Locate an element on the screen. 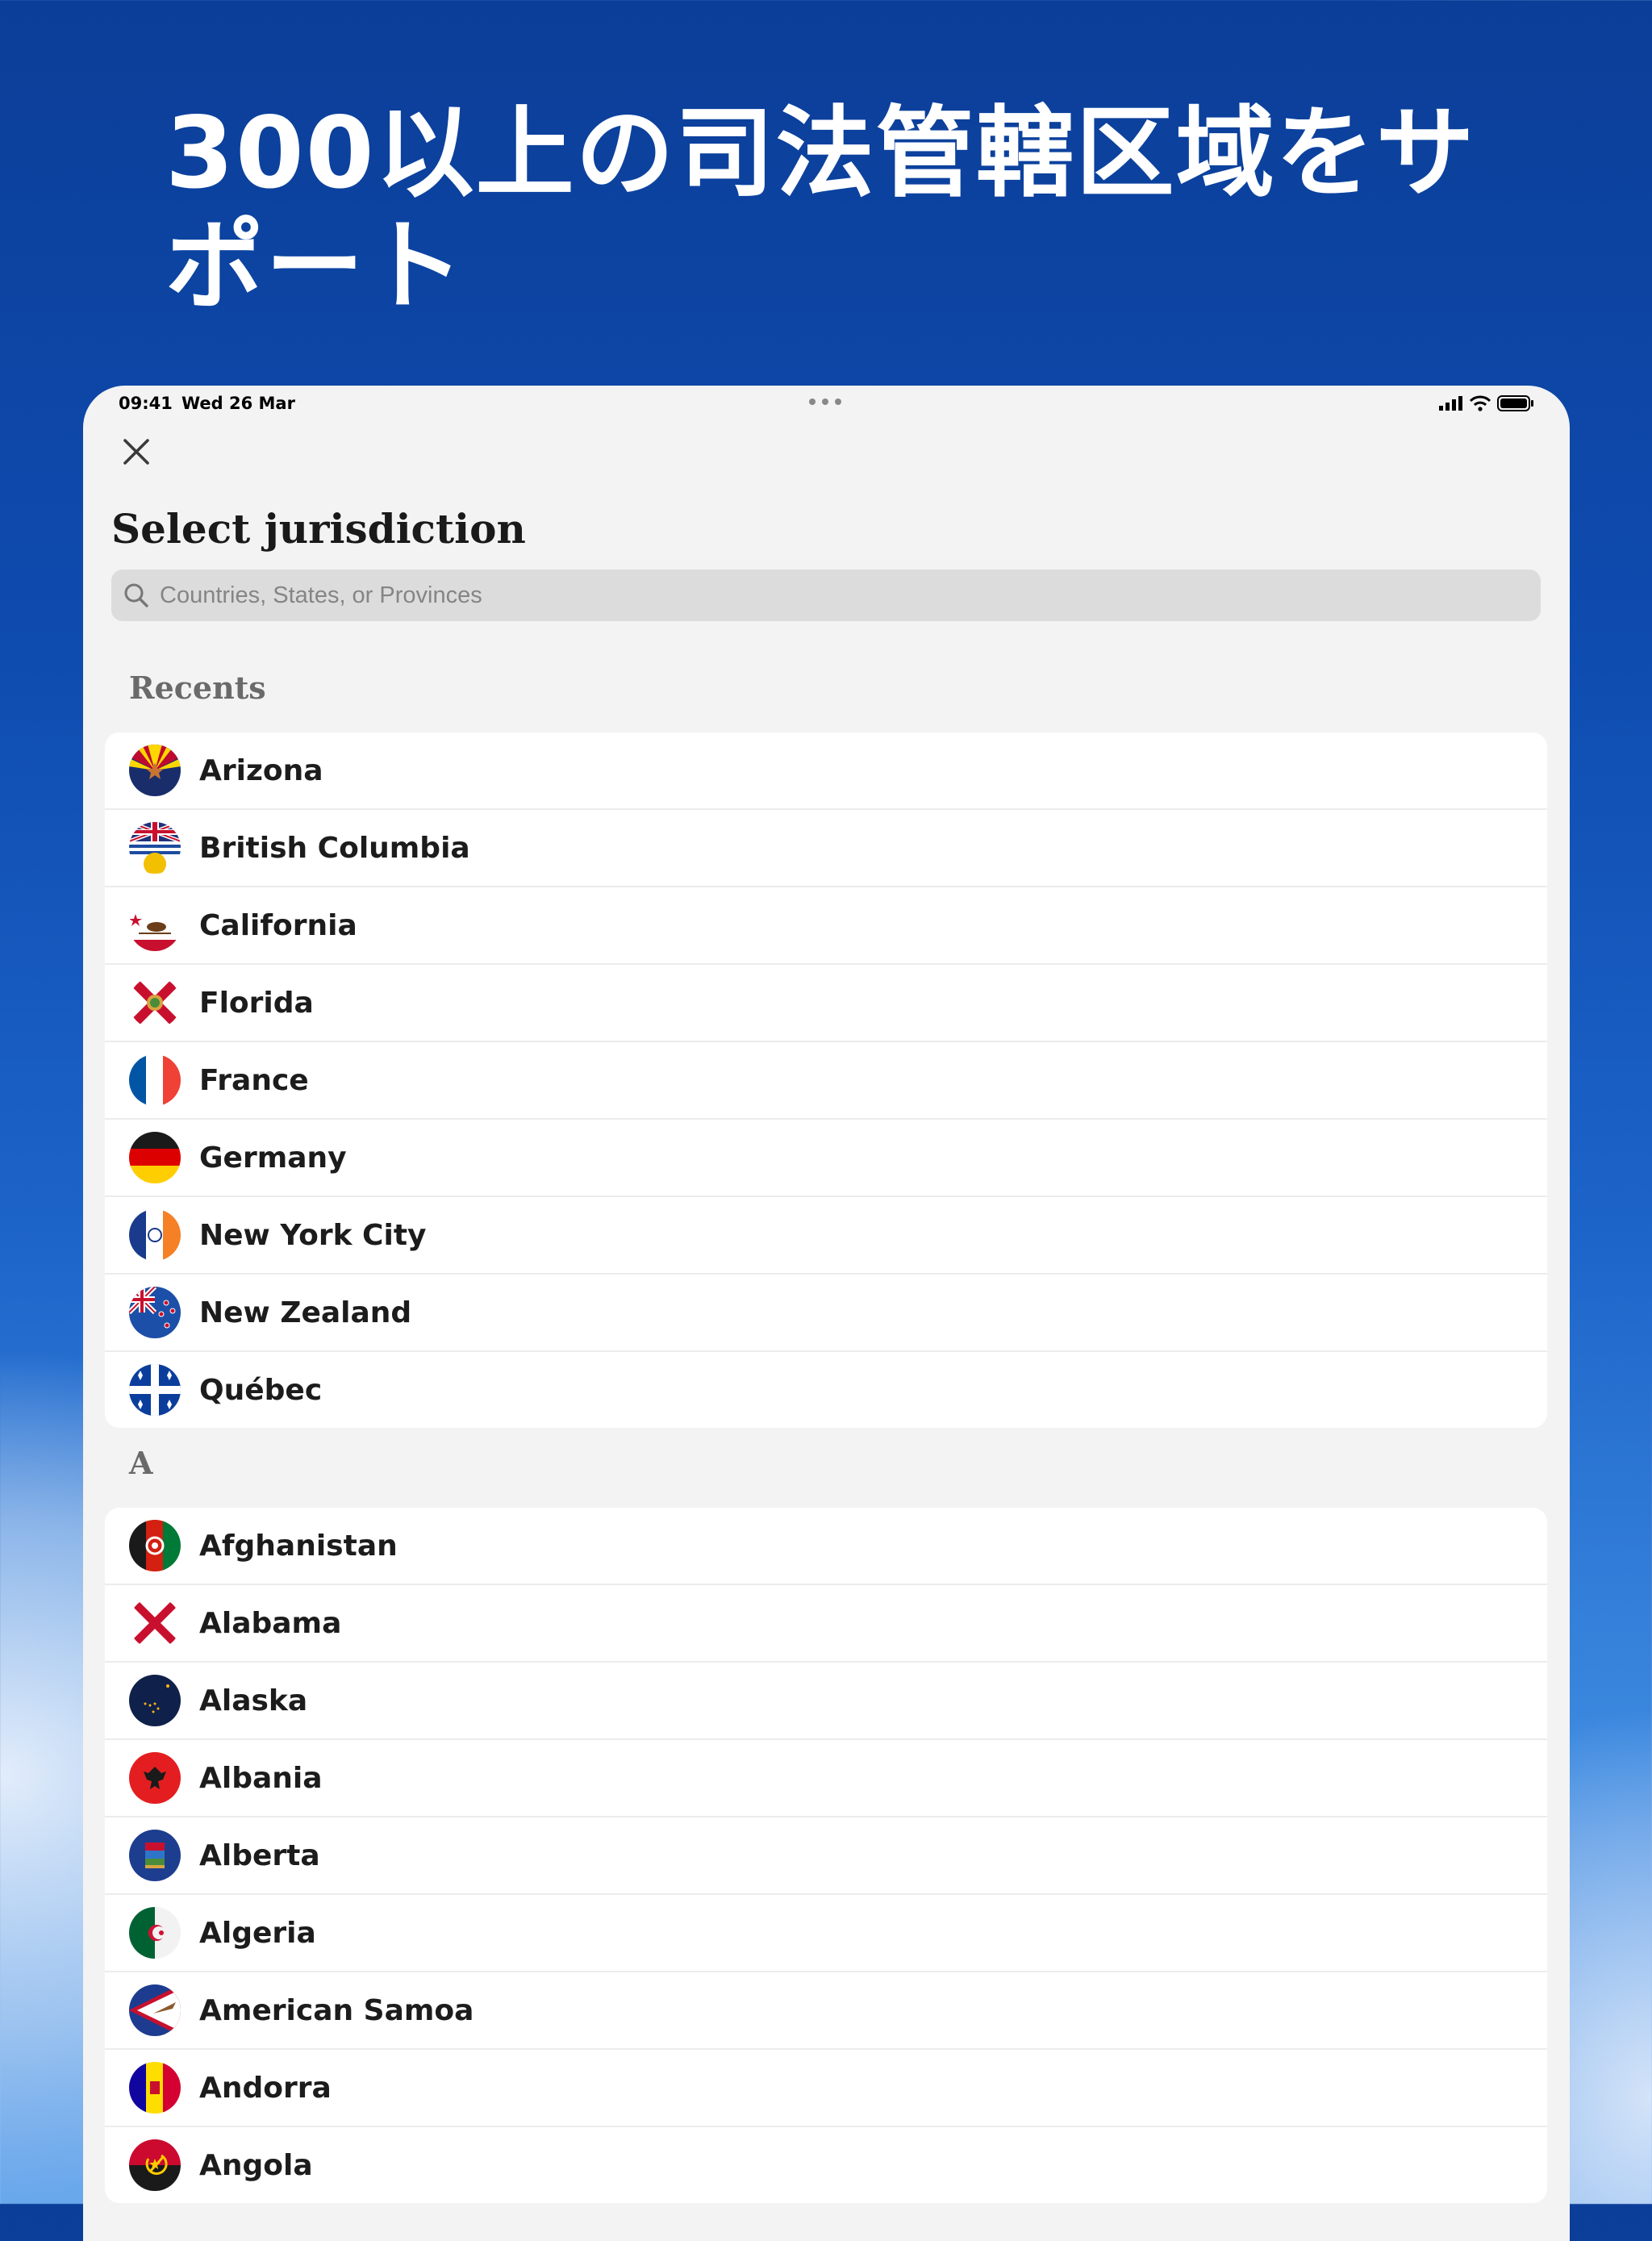 The width and height of the screenshot is (1652, 2241). status-indicators is located at coordinates (1487, 403).